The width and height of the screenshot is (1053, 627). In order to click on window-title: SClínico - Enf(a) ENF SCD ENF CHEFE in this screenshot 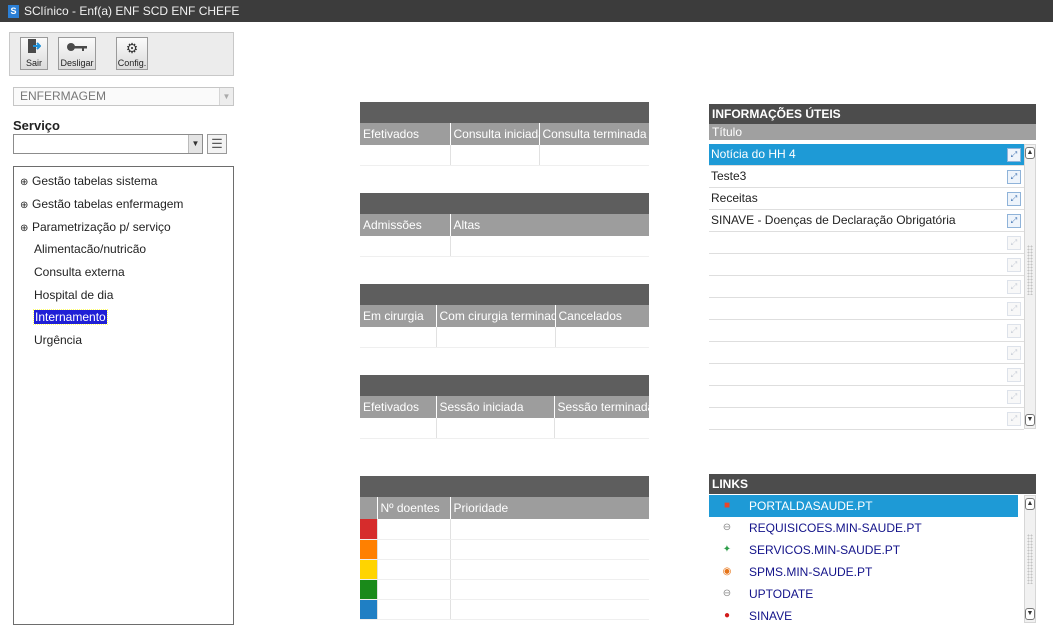, I will do `click(132, 11)`.